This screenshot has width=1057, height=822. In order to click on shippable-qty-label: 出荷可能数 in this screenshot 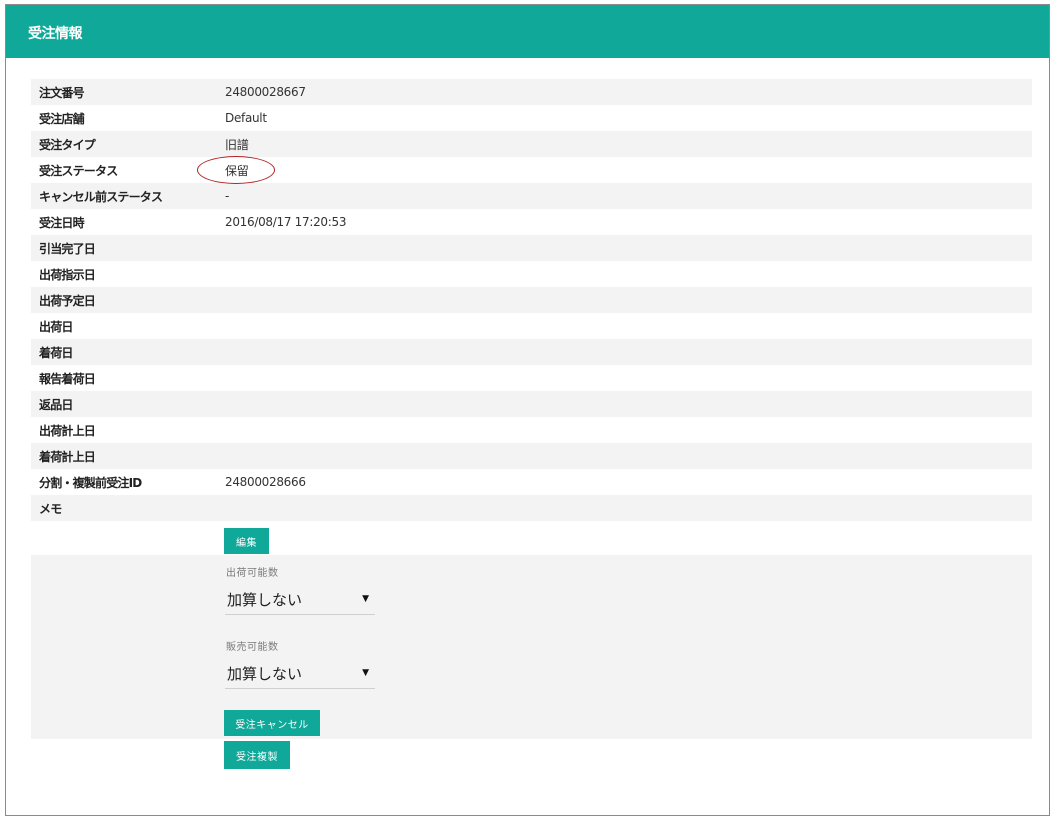, I will do `click(252, 573)`.